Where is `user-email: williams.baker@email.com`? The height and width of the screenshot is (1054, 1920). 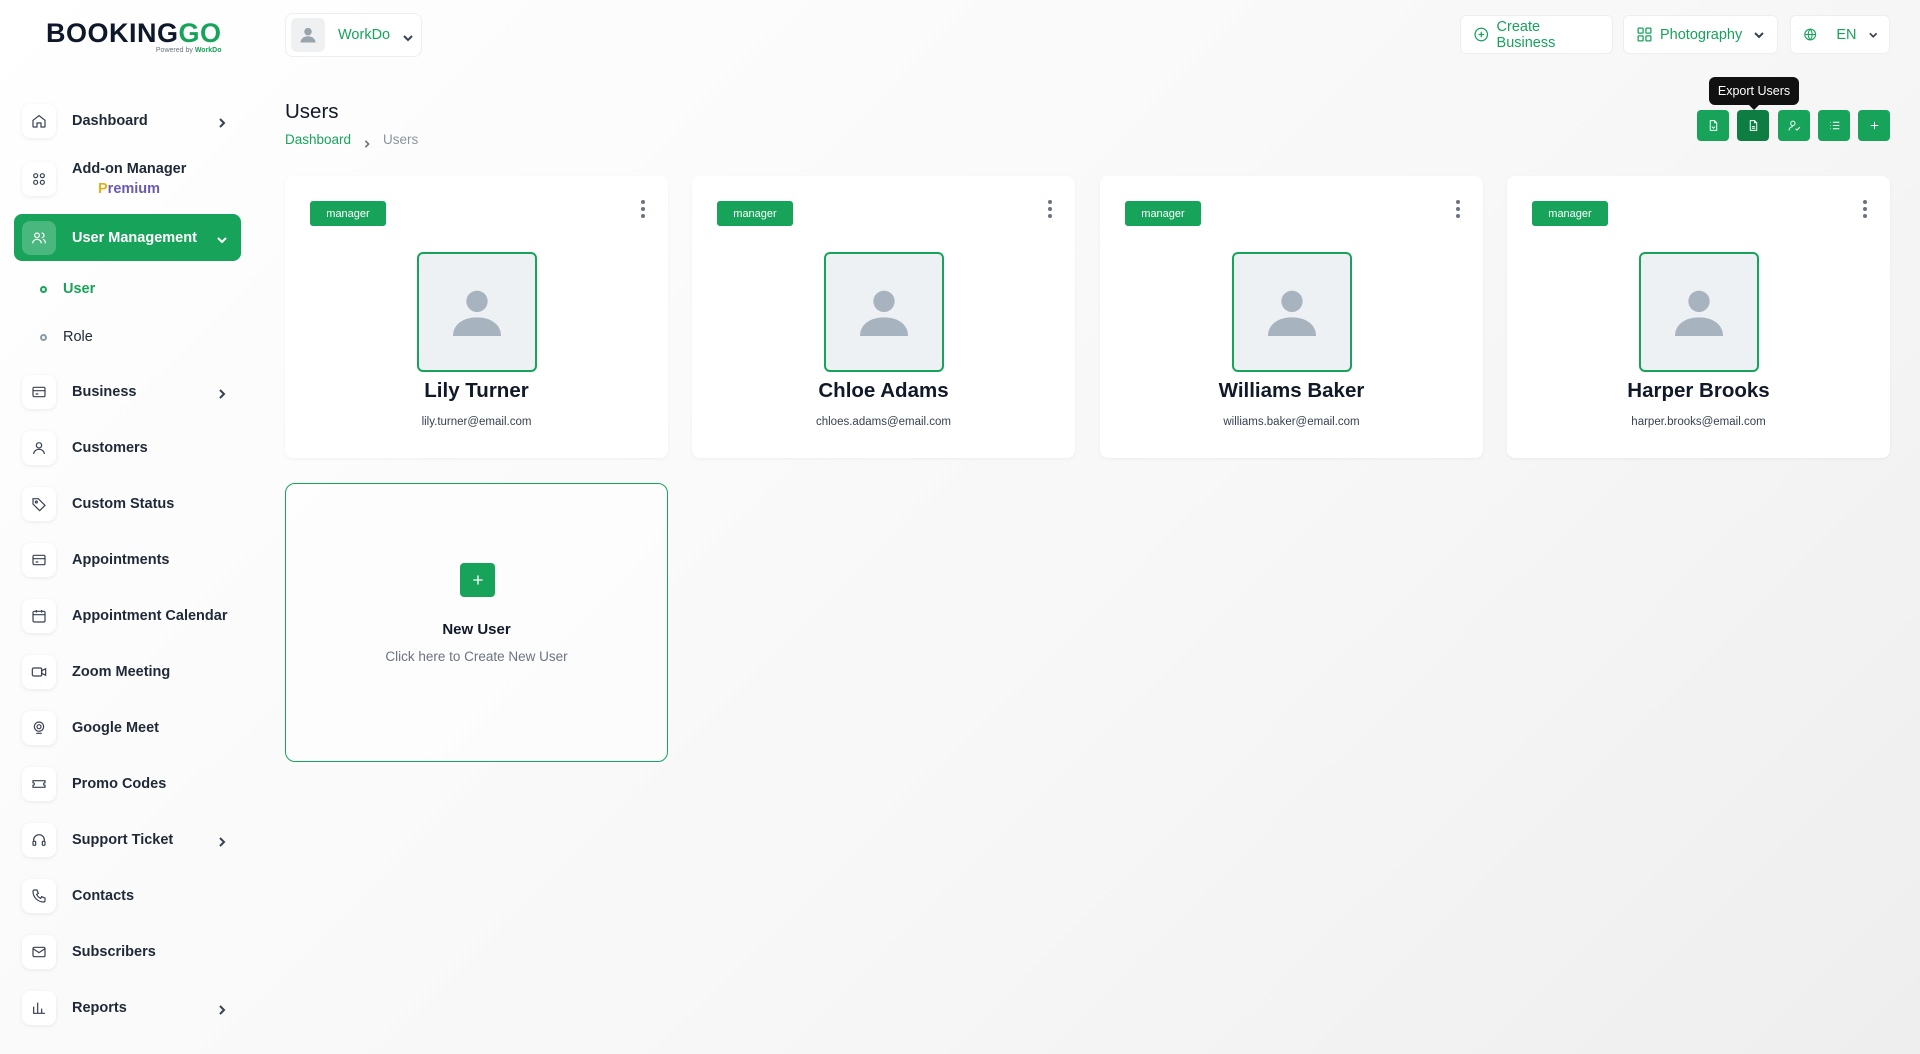
user-email: williams.baker@email.com is located at coordinates (1291, 422).